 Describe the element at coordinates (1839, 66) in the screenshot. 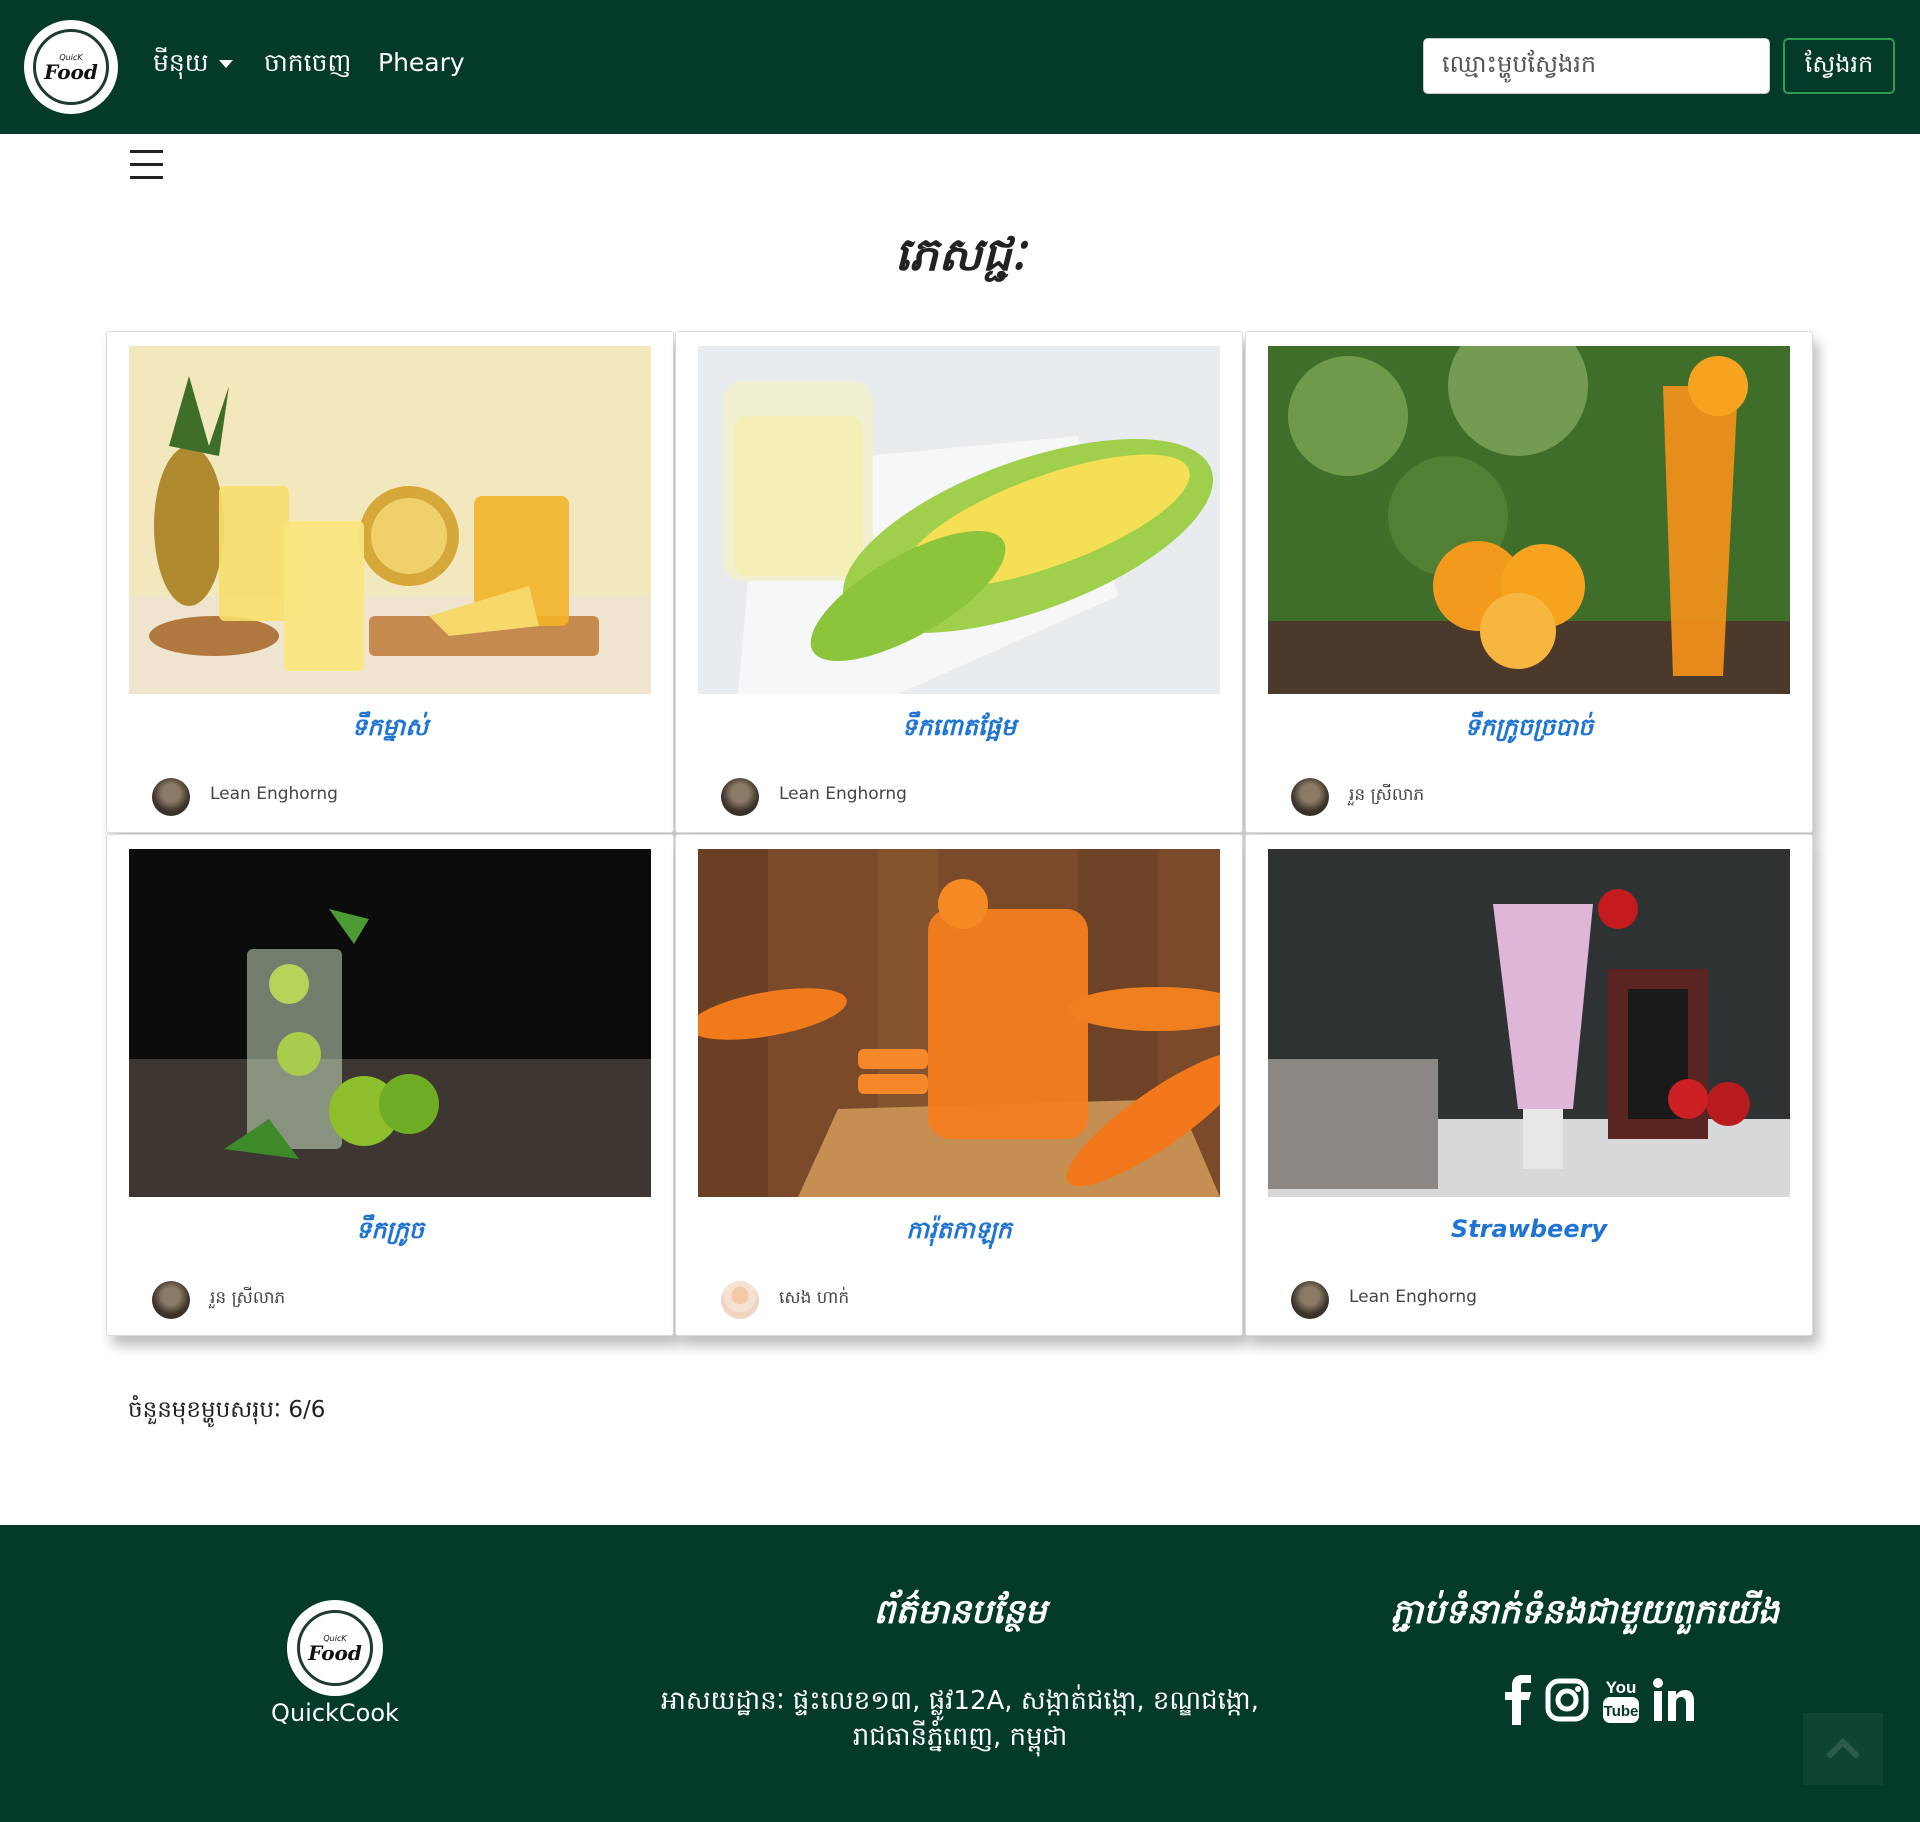

I see `search-button: ស្វែងរក` at that location.